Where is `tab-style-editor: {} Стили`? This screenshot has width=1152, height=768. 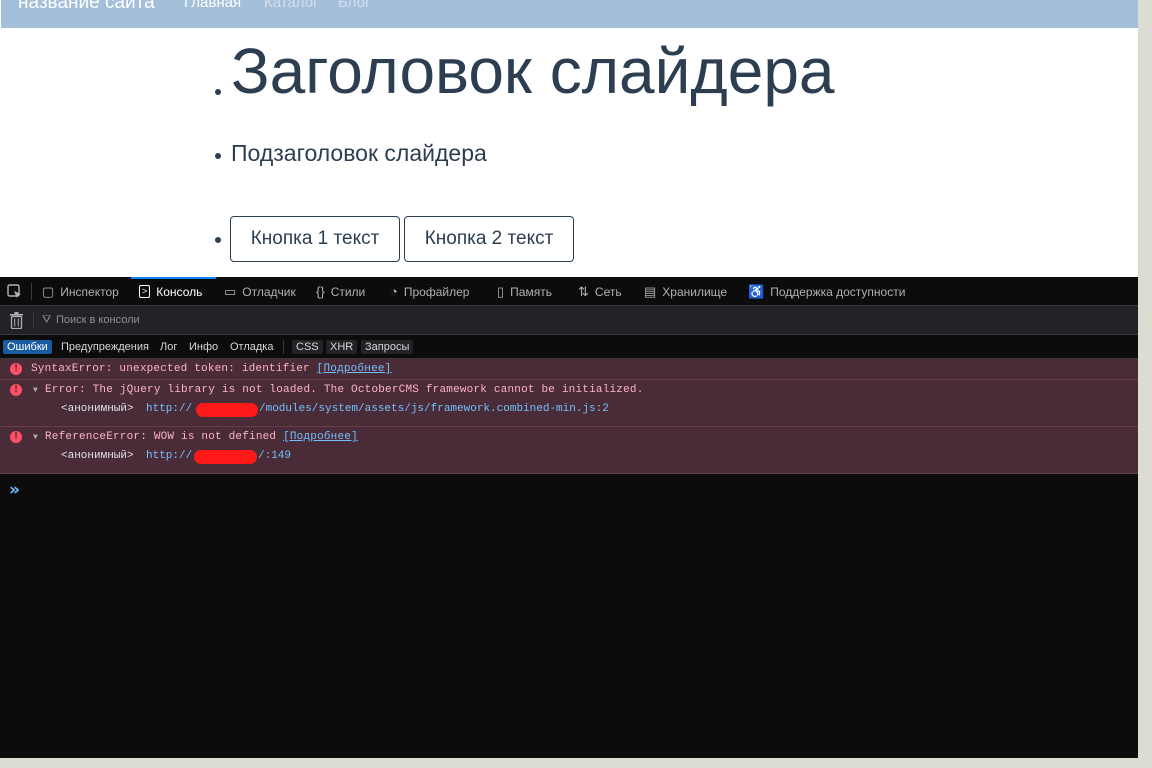
tab-style-editor: {} Стили is located at coordinates (340, 291).